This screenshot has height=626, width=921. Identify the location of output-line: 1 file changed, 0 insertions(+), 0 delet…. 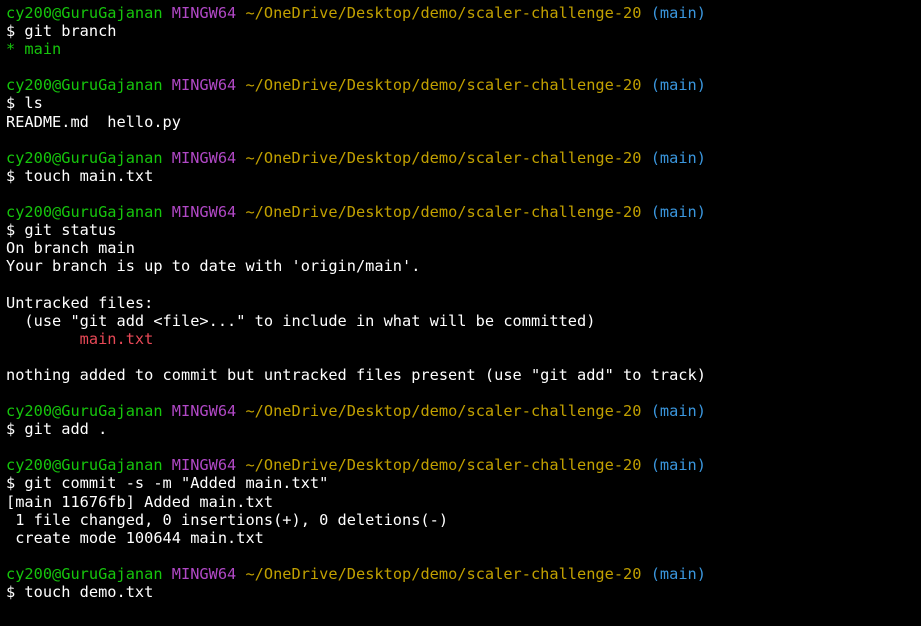
(227, 519).